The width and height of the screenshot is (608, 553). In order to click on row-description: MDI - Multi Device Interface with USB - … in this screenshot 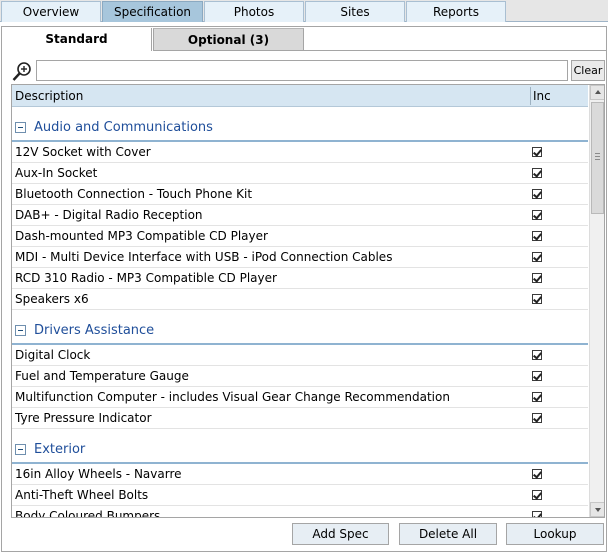, I will do `click(204, 257)`.